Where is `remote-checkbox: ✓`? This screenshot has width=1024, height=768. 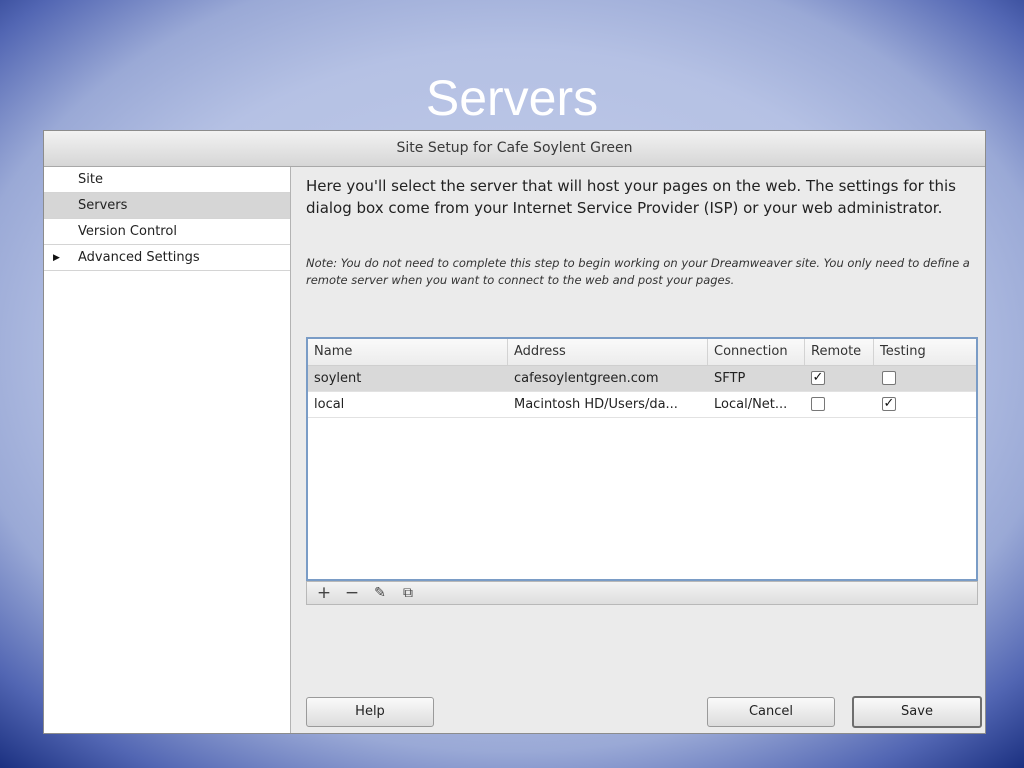
remote-checkbox: ✓ is located at coordinates (818, 378).